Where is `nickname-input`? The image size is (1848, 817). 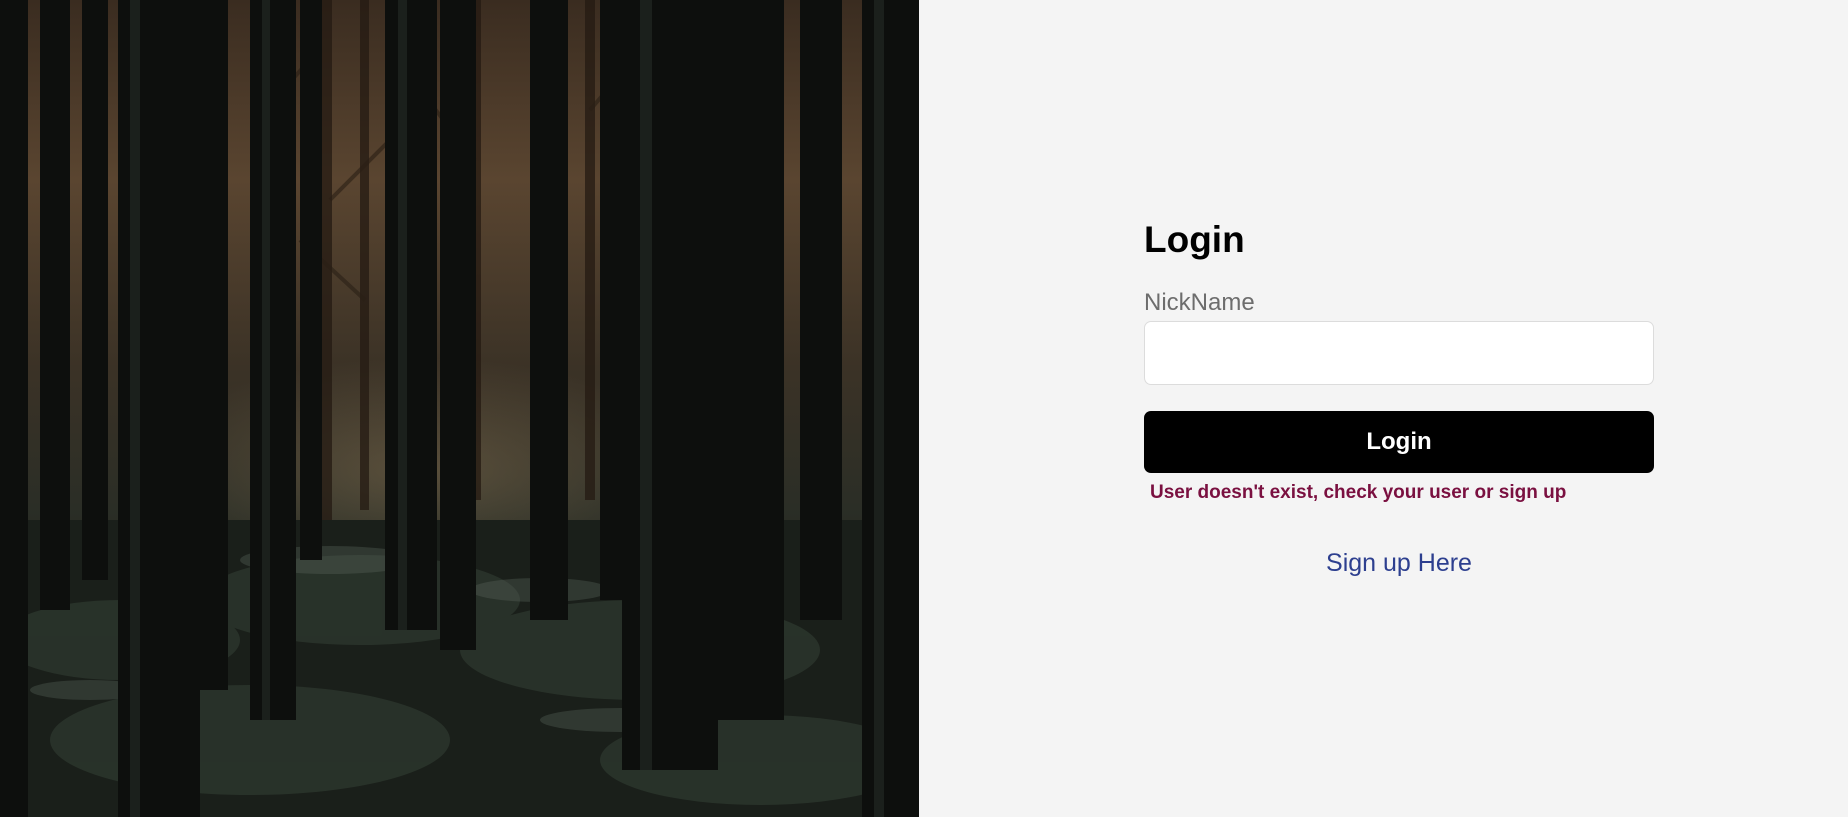
nickname-input is located at coordinates (1399, 353).